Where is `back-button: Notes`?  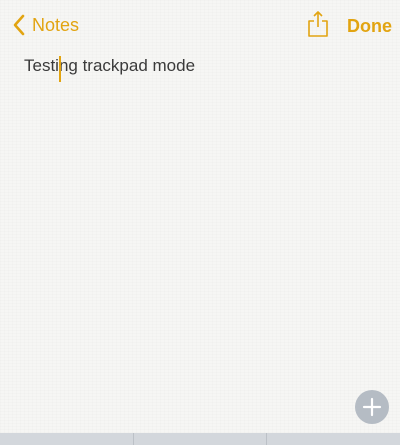 back-button: Notes is located at coordinates (45, 25).